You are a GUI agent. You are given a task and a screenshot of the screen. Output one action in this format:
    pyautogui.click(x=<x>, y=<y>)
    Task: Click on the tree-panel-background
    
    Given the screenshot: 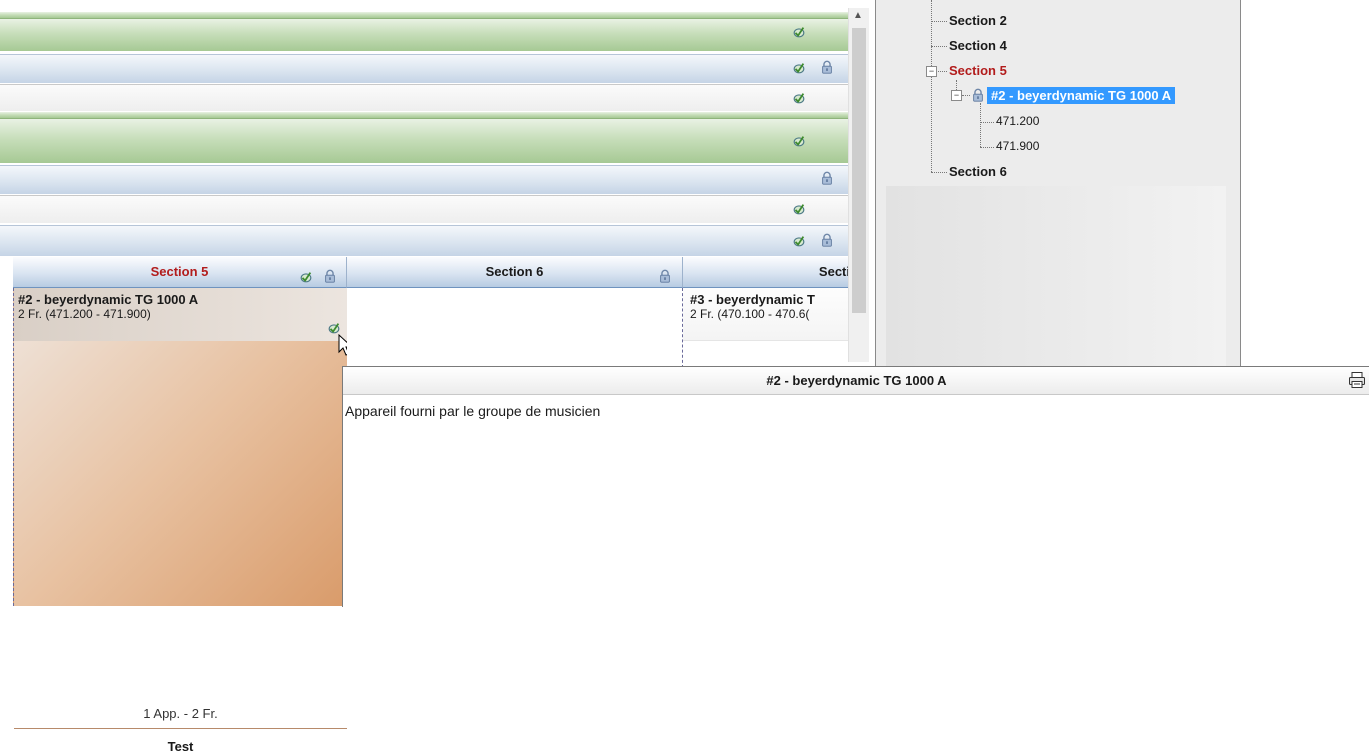 What is the action you would take?
    pyautogui.click(x=1056, y=277)
    